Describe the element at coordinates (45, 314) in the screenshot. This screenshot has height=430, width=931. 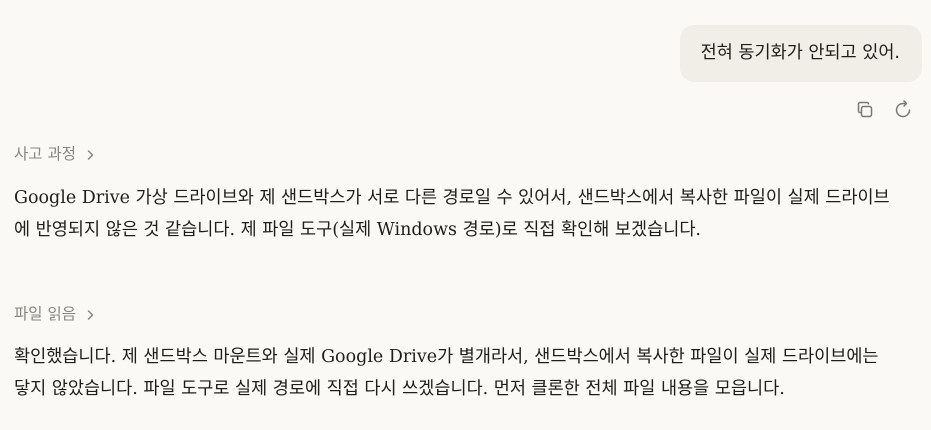
I see `step-header-label: 파일 읽음` at that location.